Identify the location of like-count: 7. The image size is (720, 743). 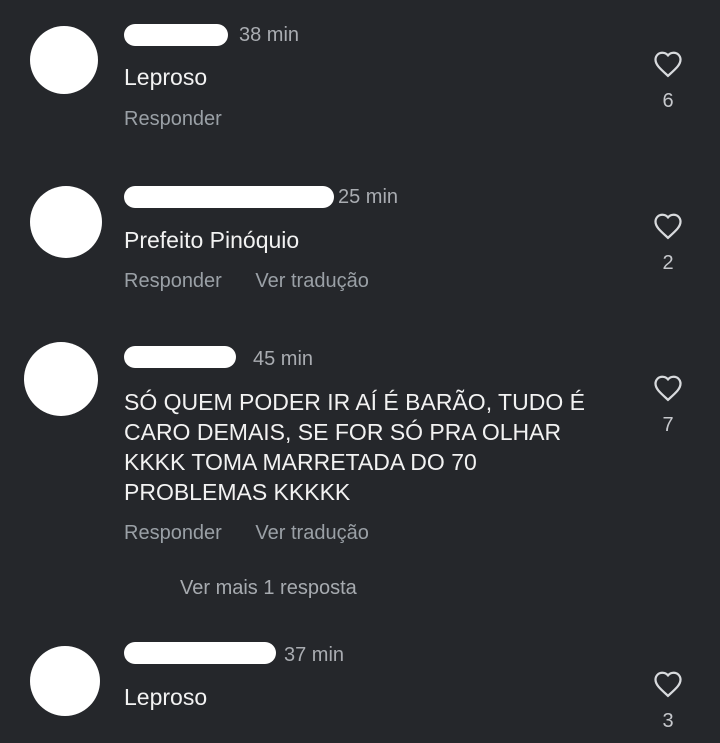
(668, 425).